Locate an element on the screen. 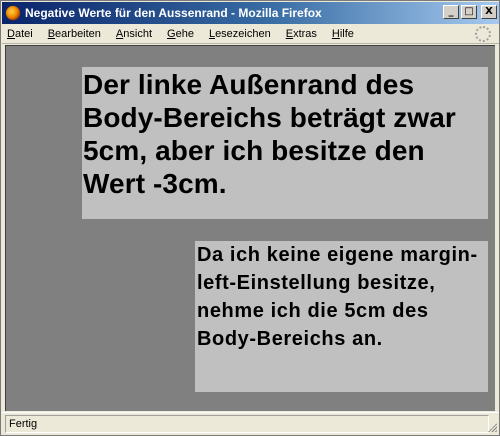 Image resolution: width=500 pixels, height=436 pixels. firefox-logo-icon is located at coordinates (13, 13).